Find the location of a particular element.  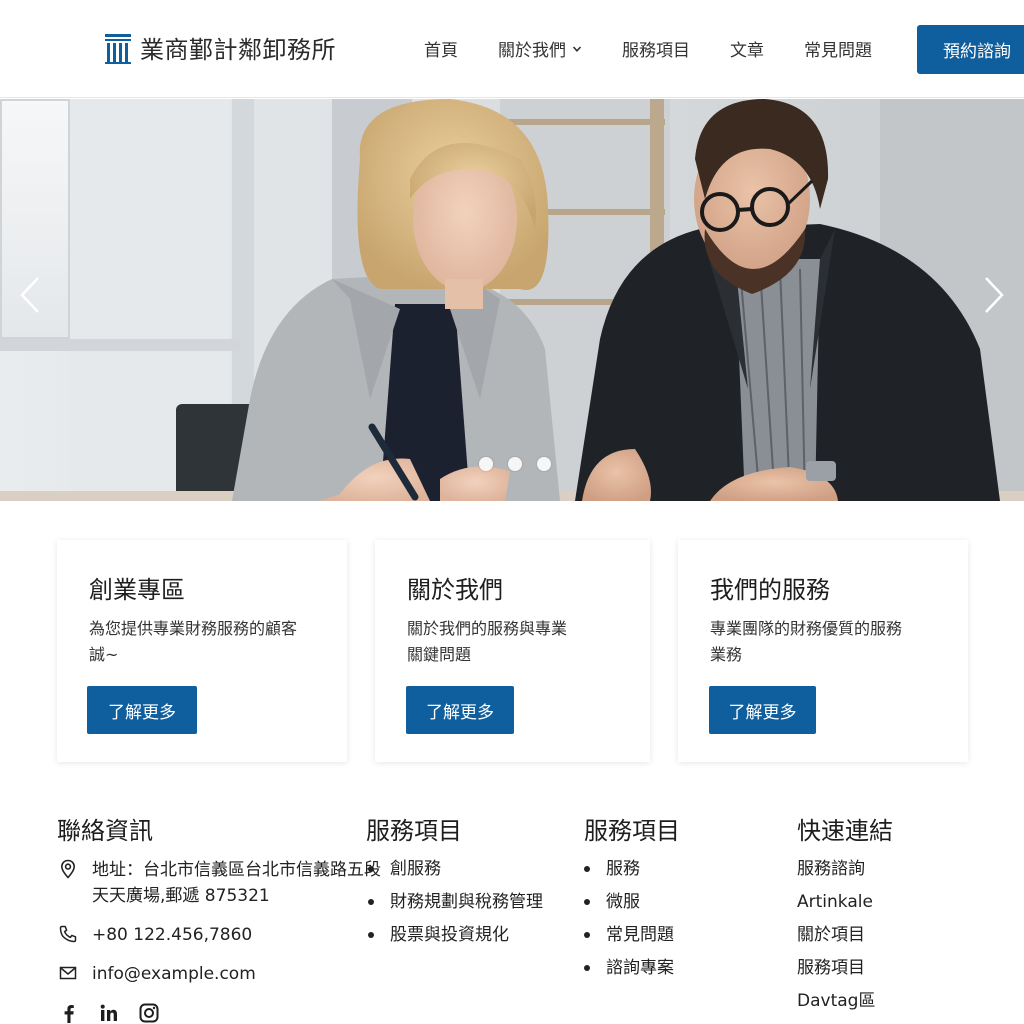

facebook-icon is located at coordinates (69, 1013).